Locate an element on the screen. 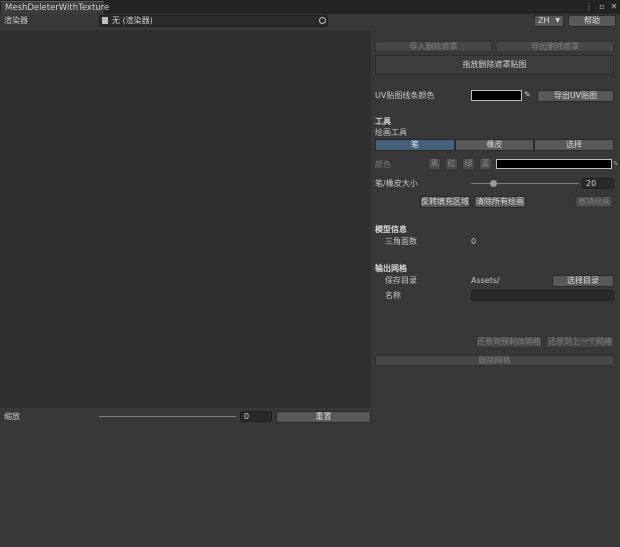 The width and height of the screenshot is (620, 547). invert-fill-button: 反转填充区域 is located at coordinates (445, 202).